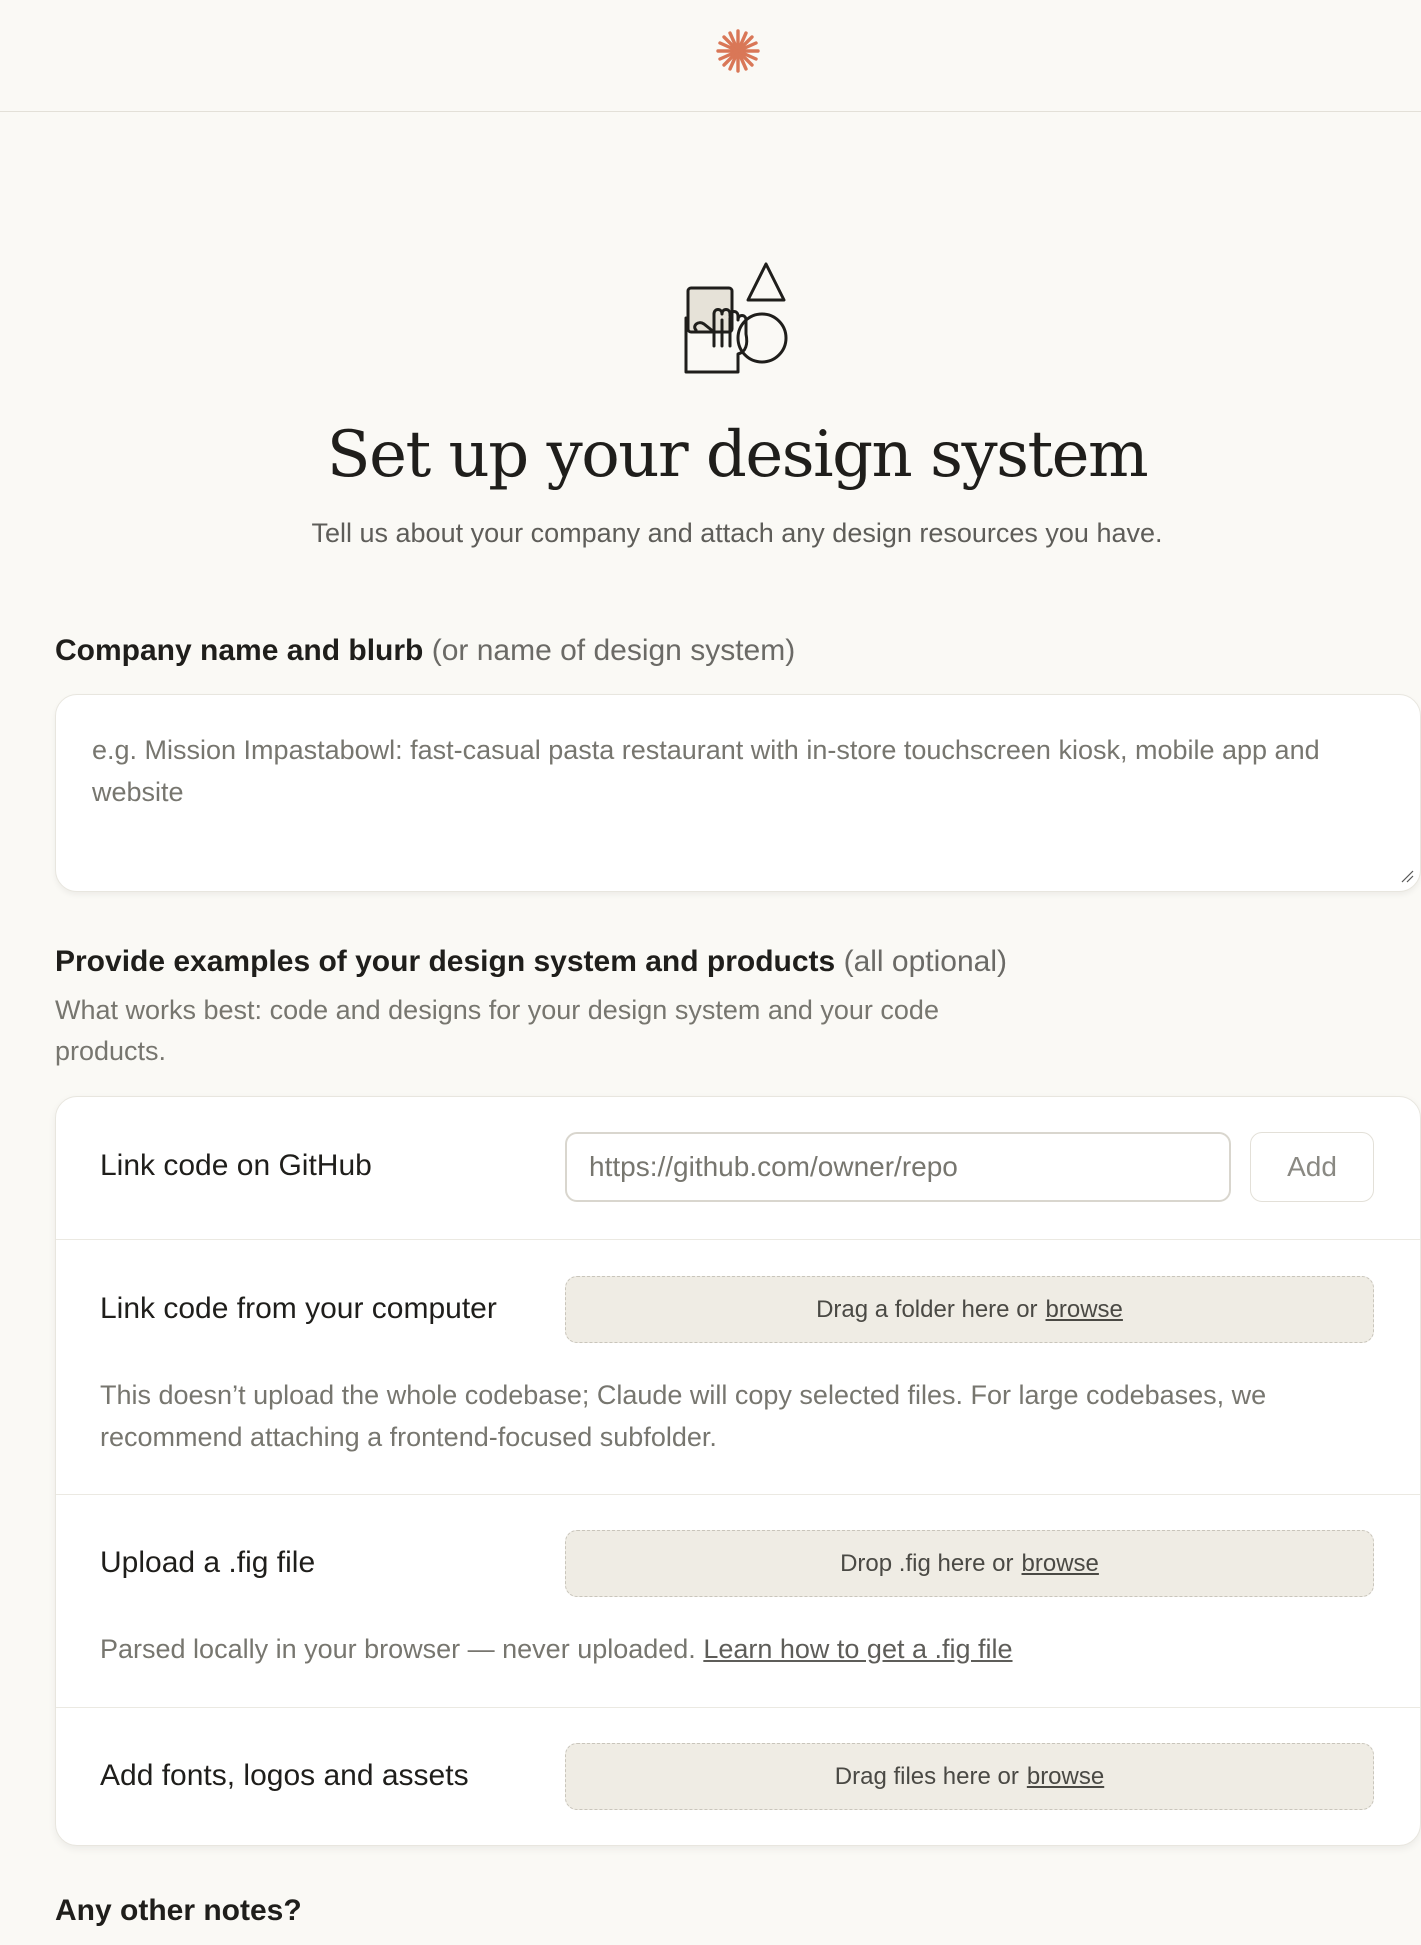 This screenshot has height=1945, width=1421. I want to click on fig-browse-link: browse, so click(1060, 1564).